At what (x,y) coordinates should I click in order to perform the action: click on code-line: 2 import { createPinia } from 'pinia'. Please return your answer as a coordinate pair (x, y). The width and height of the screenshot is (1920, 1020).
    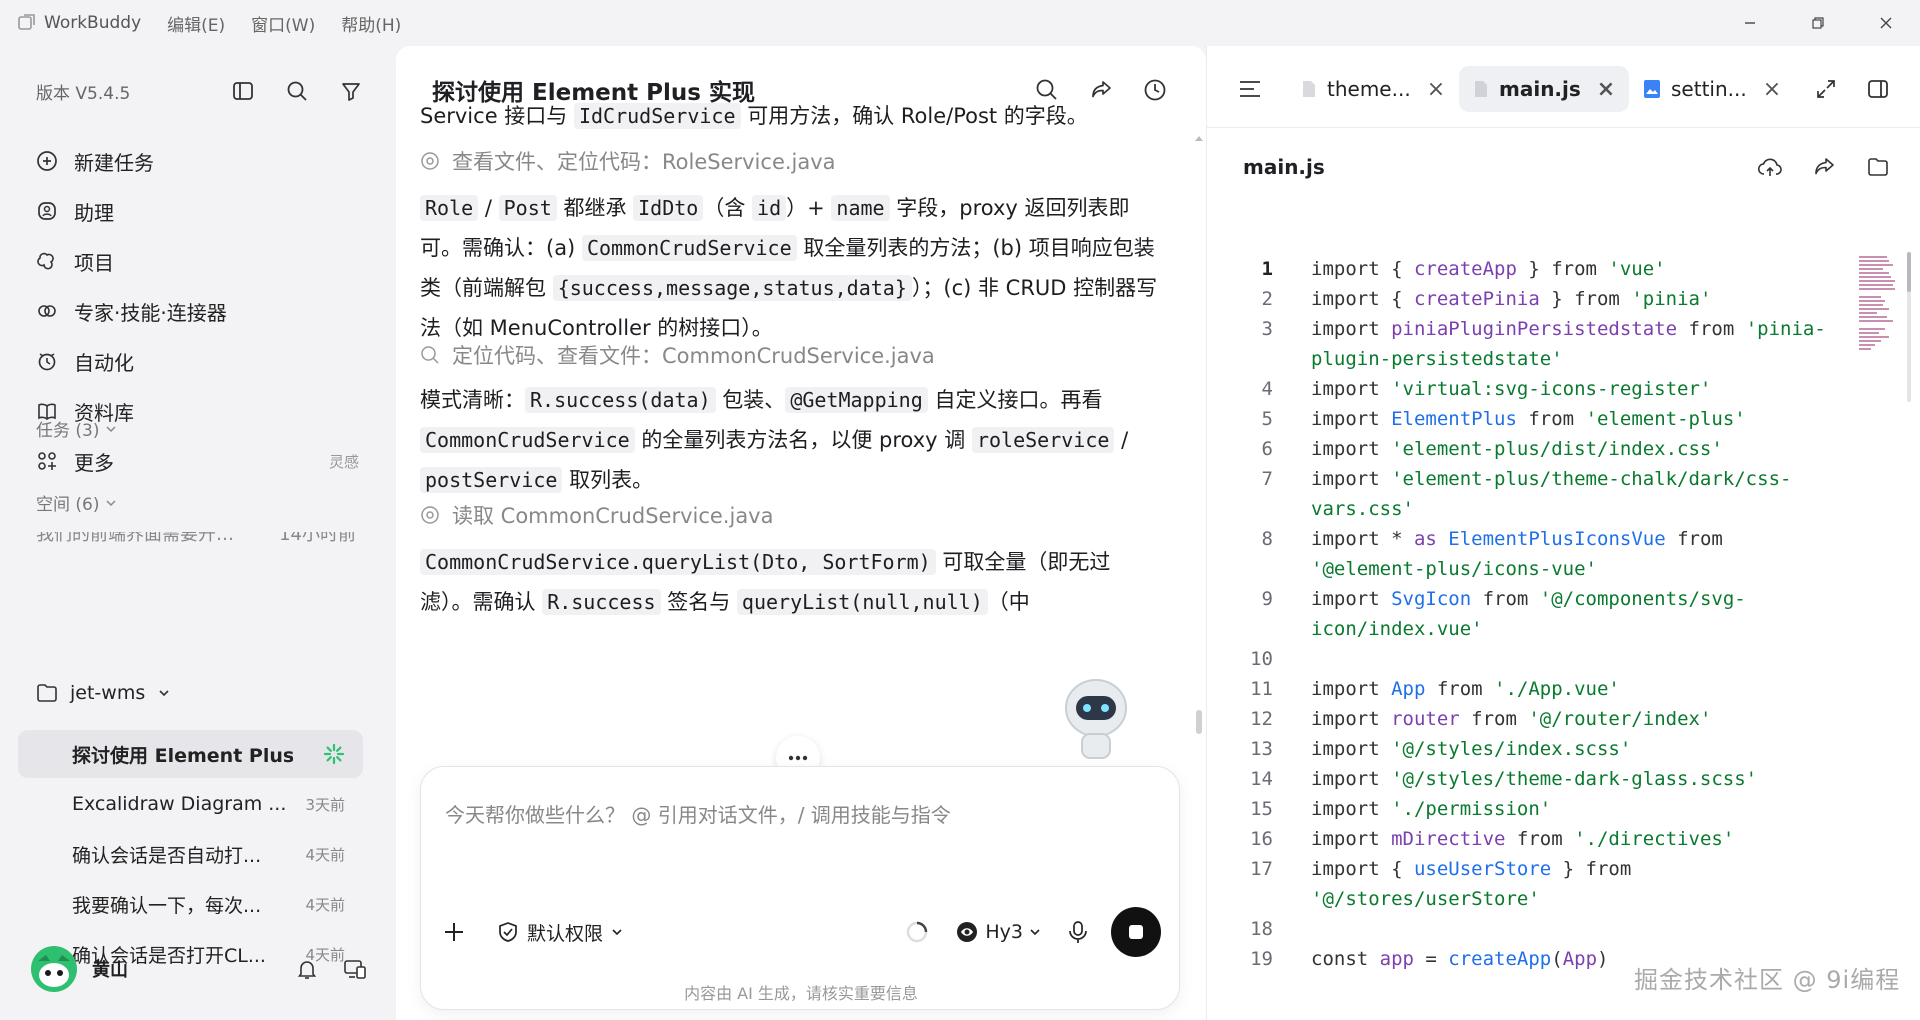
    Looking at the image, I should click on (1527, 299).